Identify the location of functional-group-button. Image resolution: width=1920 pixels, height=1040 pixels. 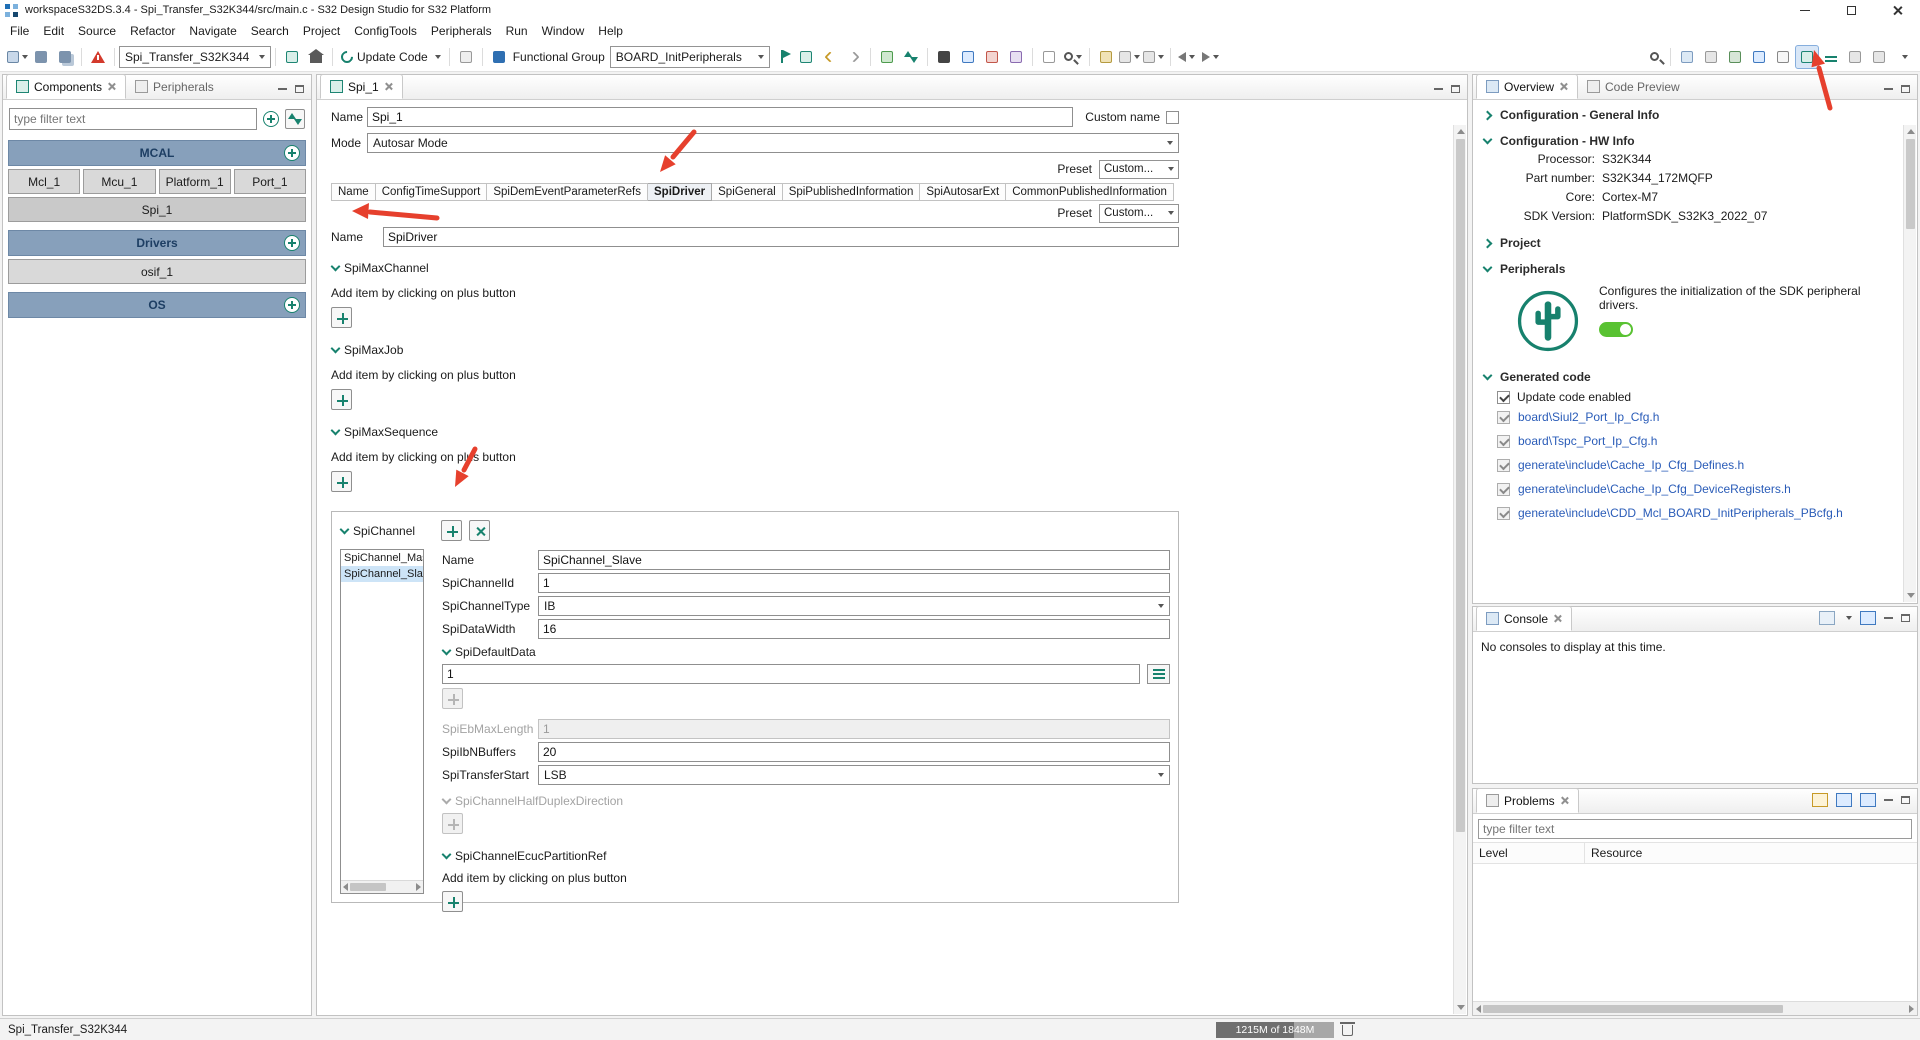
(499, 57).